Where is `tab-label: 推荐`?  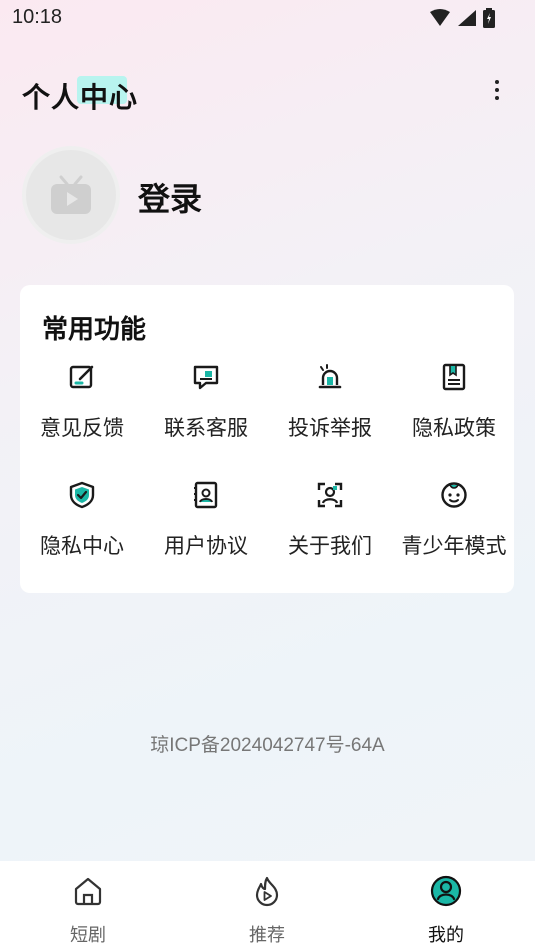
tab-label: 推荐 is located at coordinates (267, 935).